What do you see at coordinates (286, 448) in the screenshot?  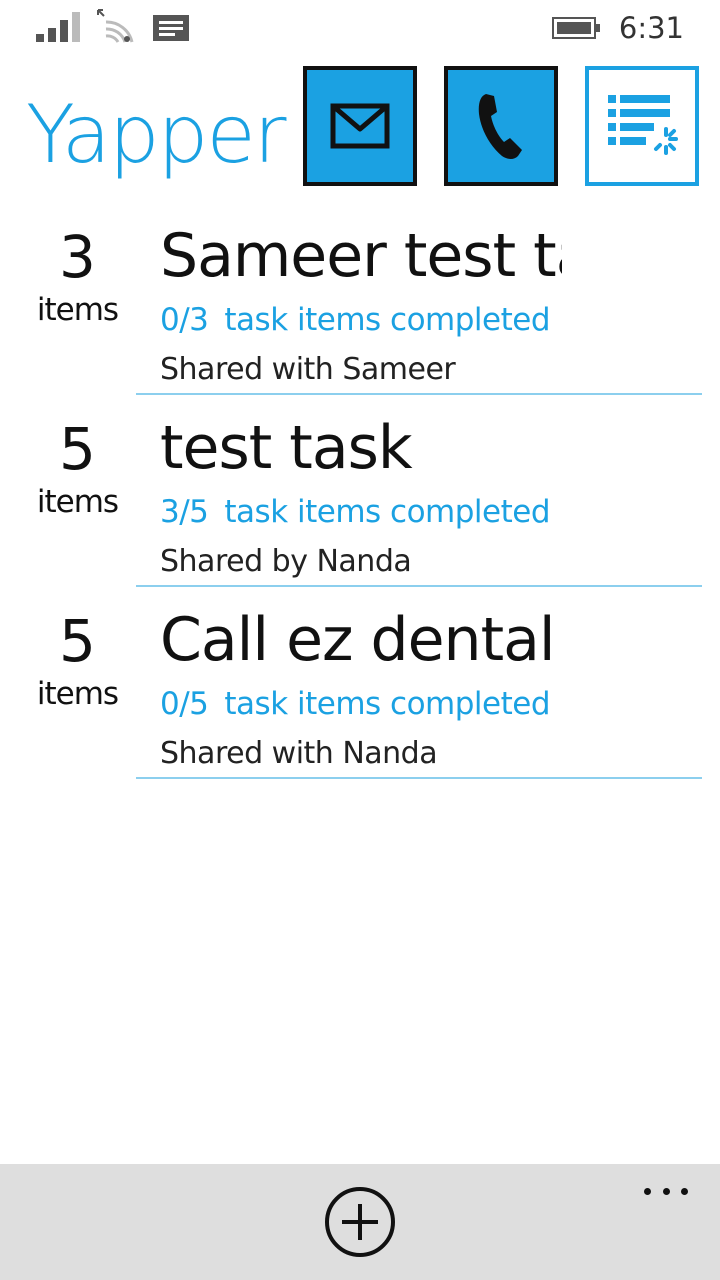 I see `task-title: test task` at bounding box center [286, 448].